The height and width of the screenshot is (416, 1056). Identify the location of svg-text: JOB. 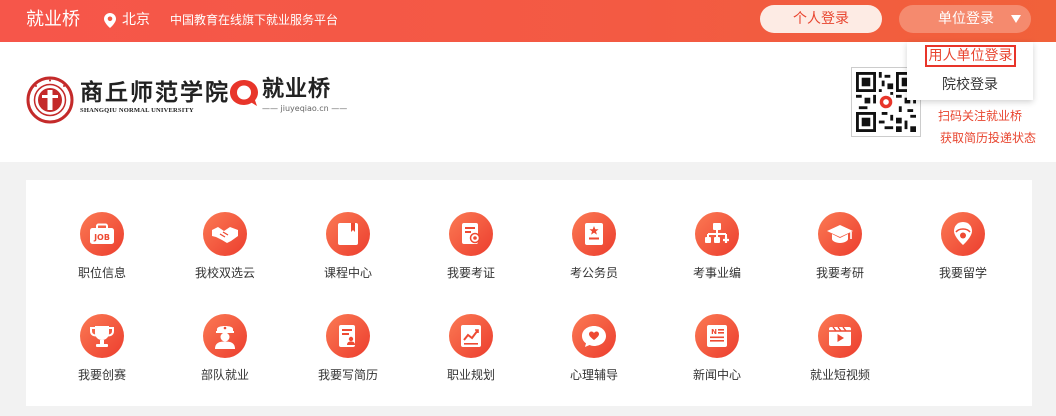
(101, 237).